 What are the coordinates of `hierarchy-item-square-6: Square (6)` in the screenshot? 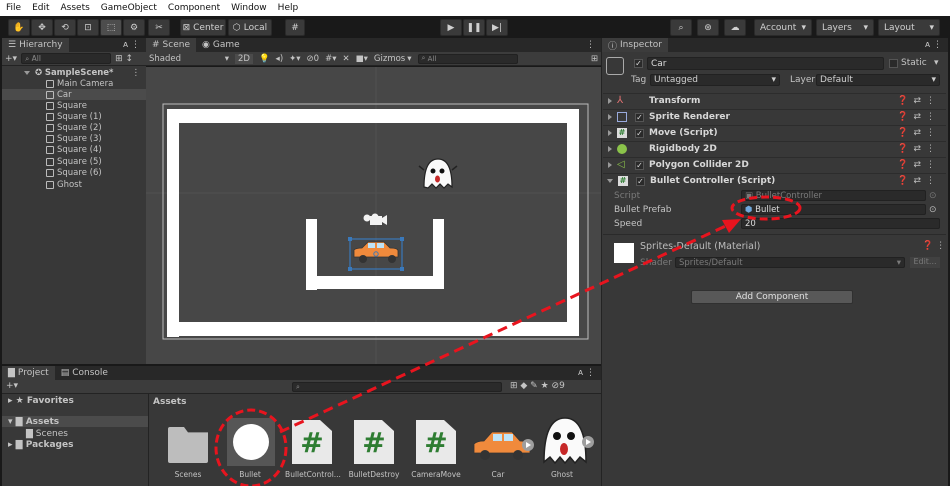 It's located at (96, 172).